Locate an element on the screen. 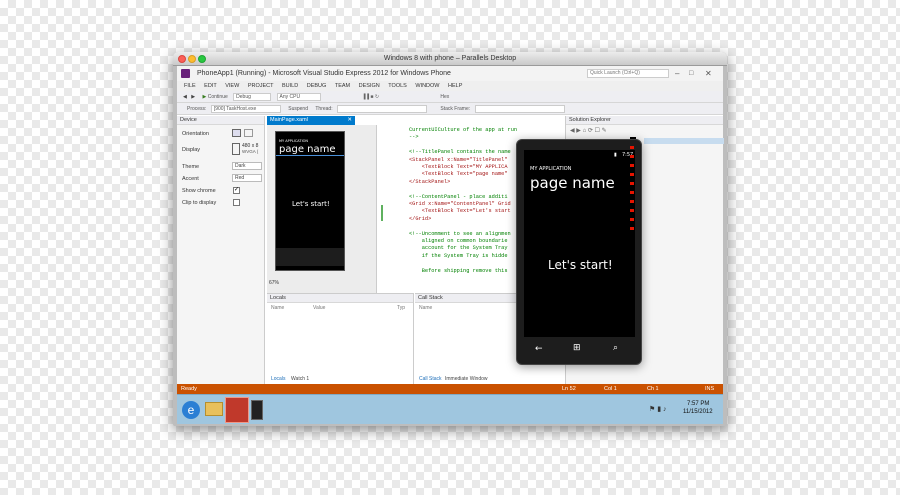  accent-dropdown: Red is located at coordinates (247, 178).